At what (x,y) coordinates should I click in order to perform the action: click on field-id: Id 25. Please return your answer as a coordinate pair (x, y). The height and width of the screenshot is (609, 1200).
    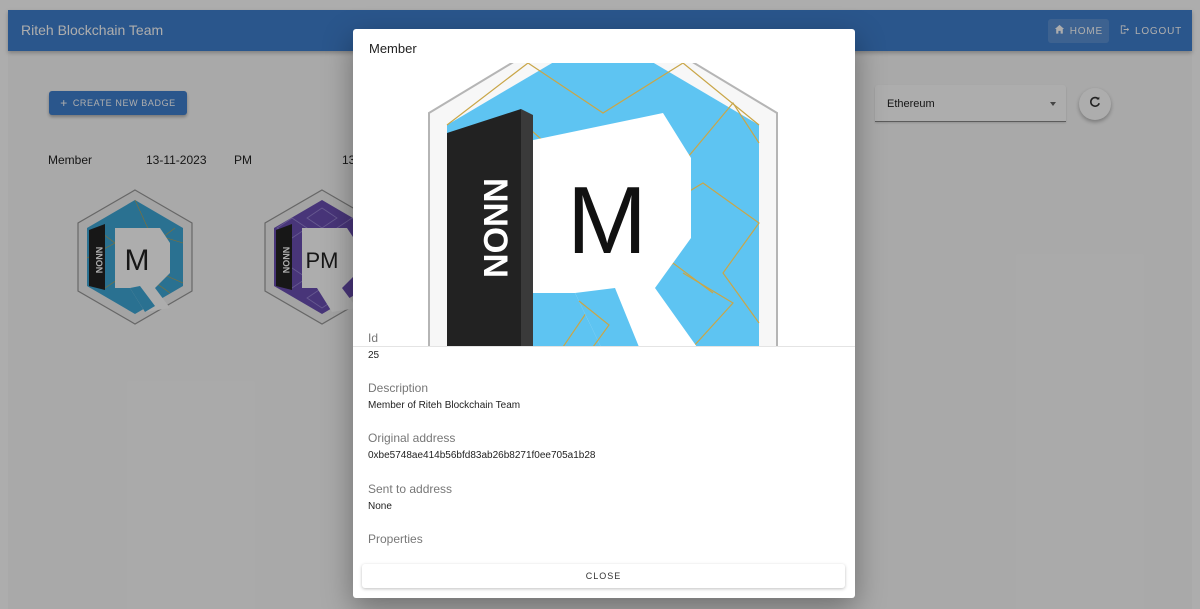
    Looking at the image, I should click on (373, 346).